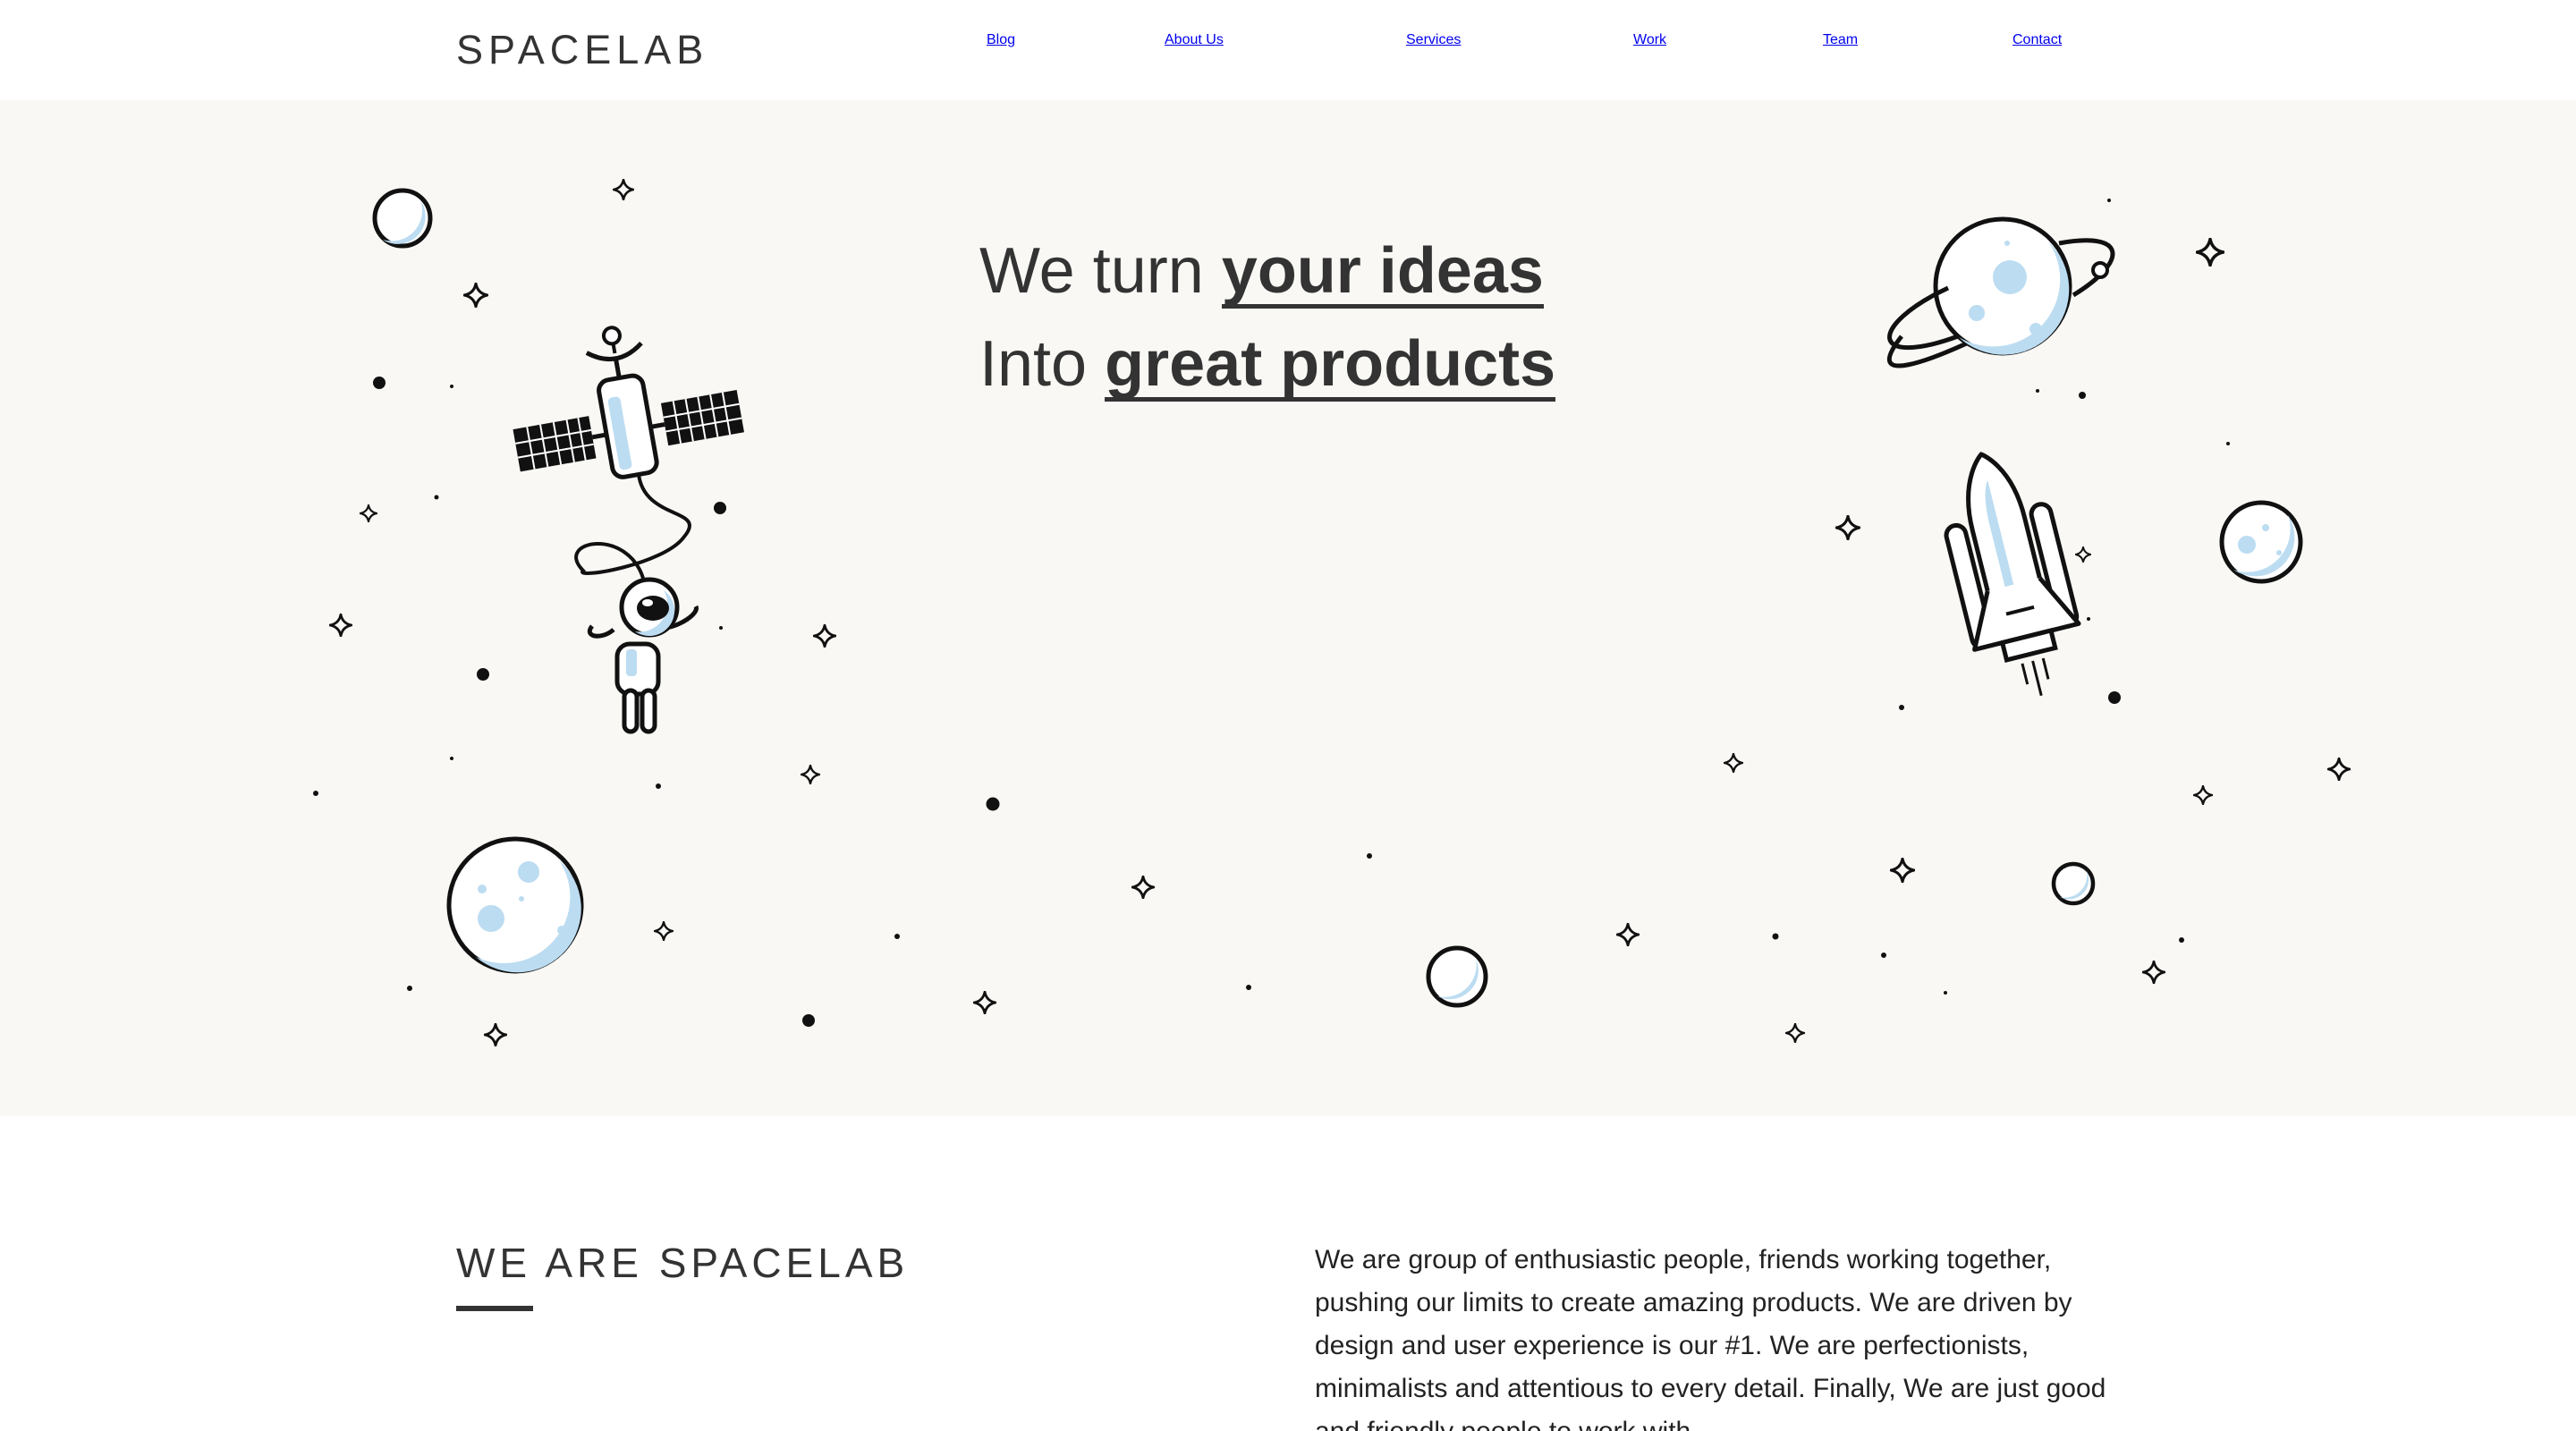 The image size is (2576, 1431). I want to click on space-shuttle-icon, so click(2012, 574).